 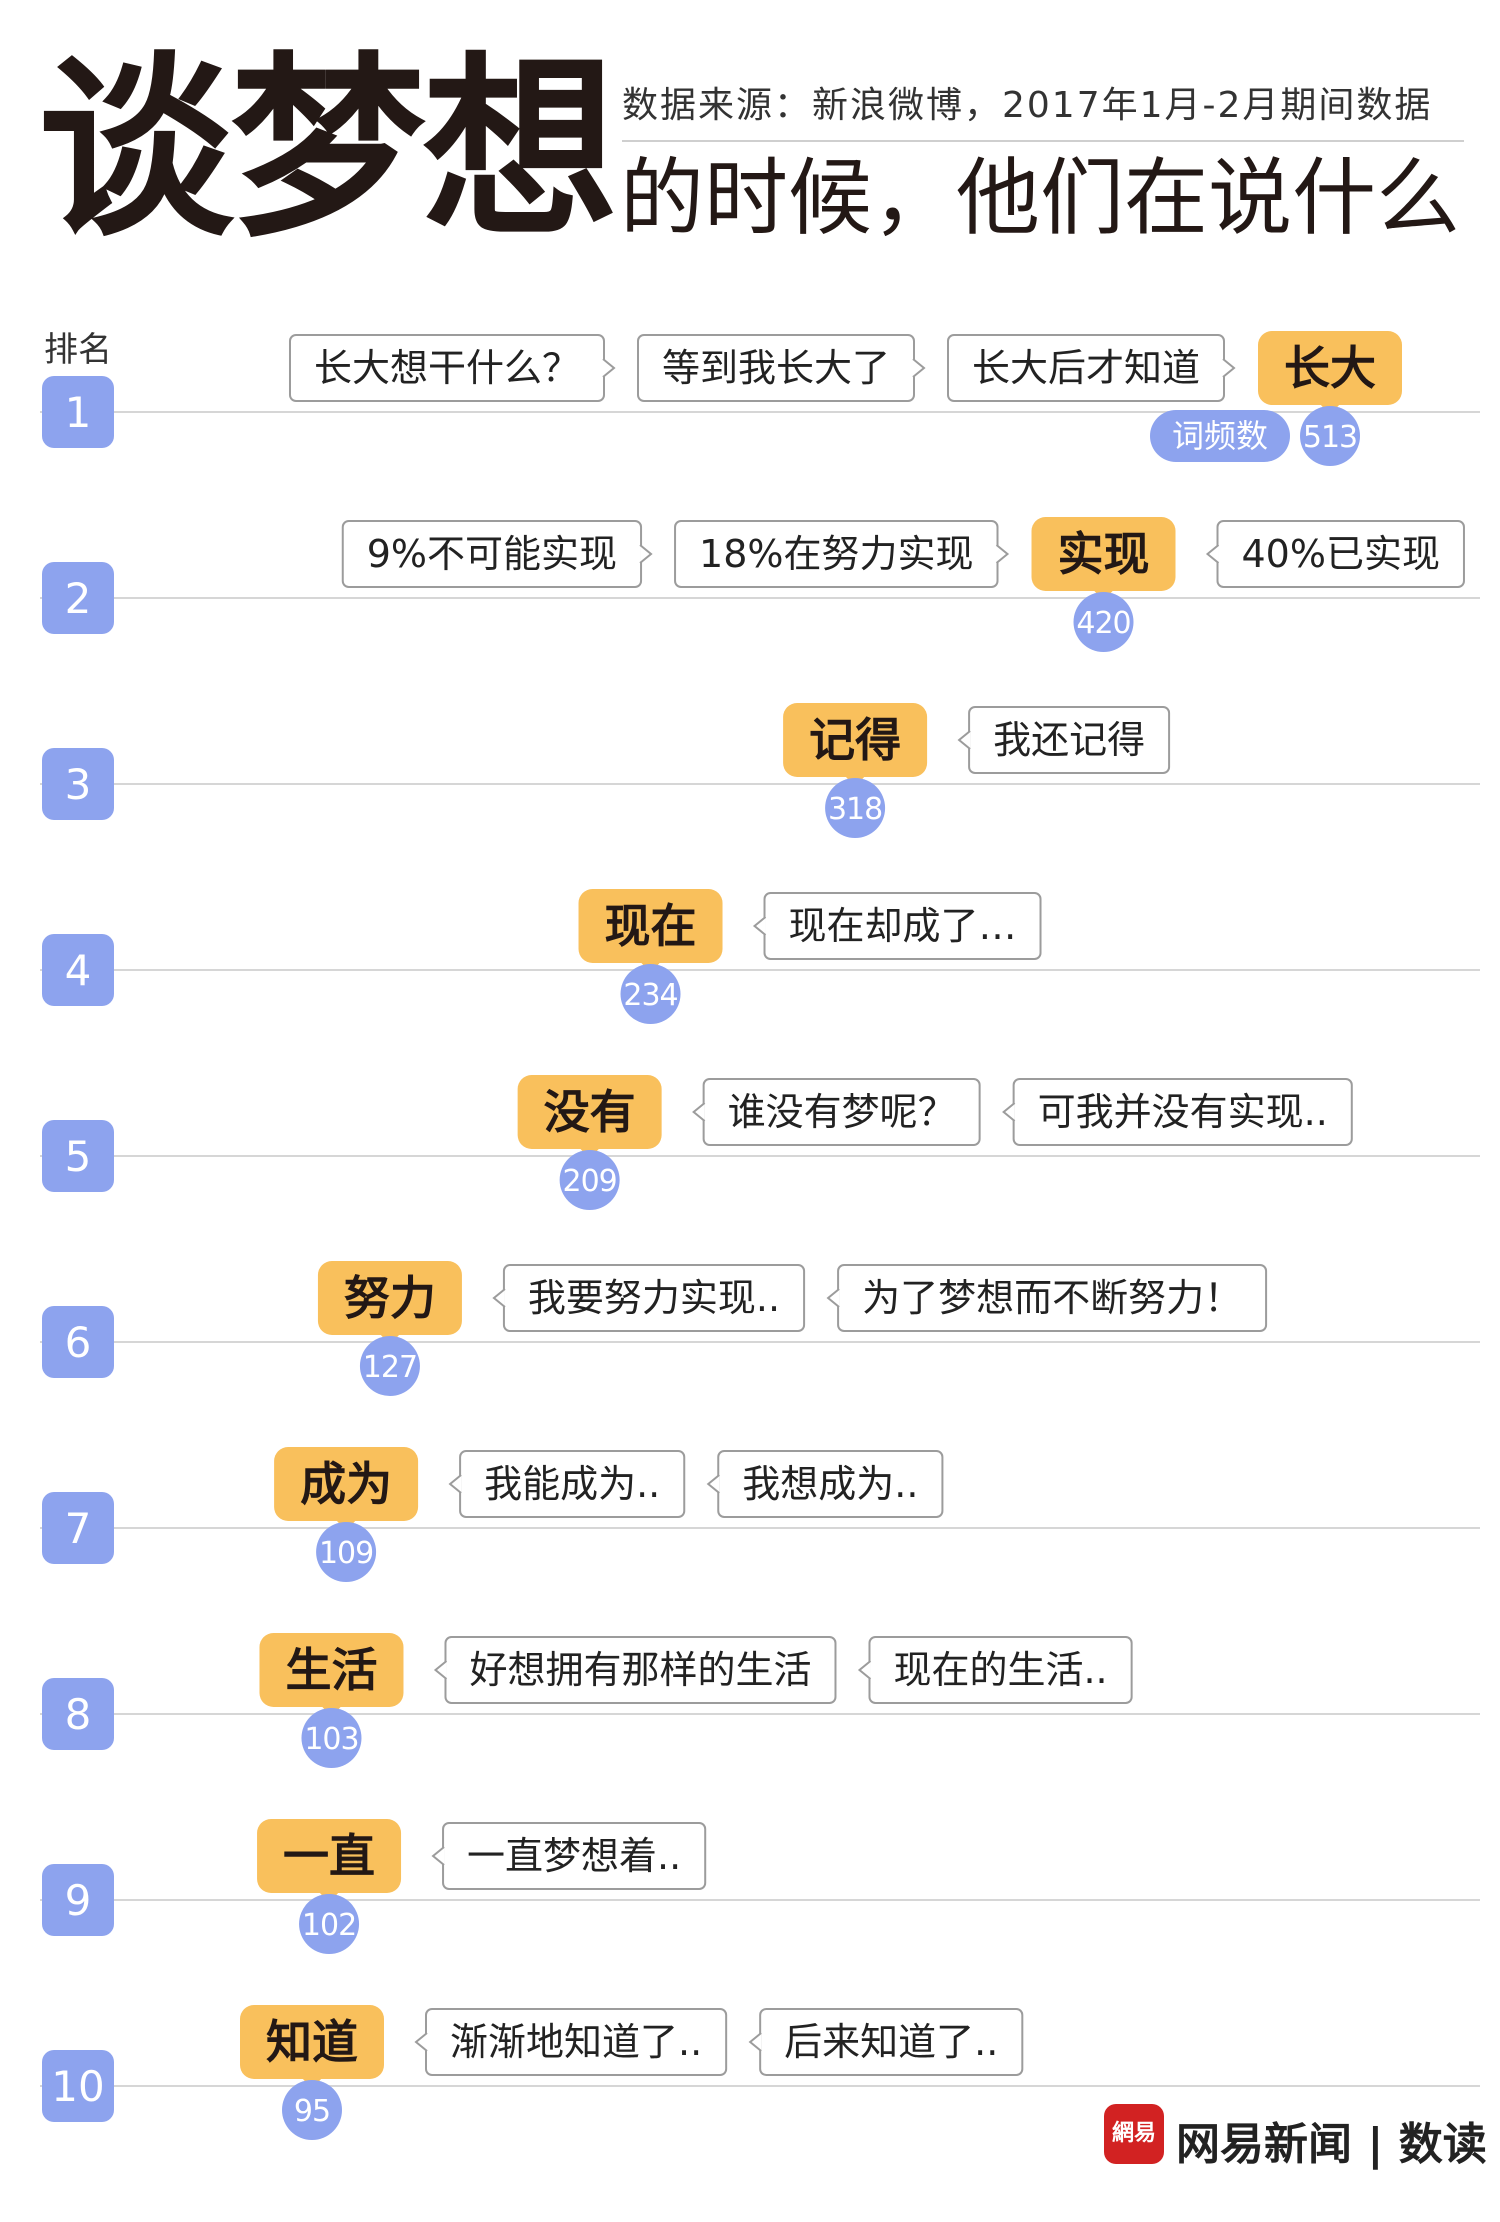 I want to click on keyword-bubble: 成为, so click(x=346, y=1489).